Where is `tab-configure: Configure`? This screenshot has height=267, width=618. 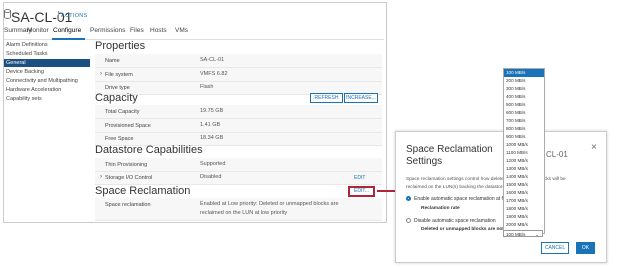
tab-configure: Configure is located at coordinates (67, 30).